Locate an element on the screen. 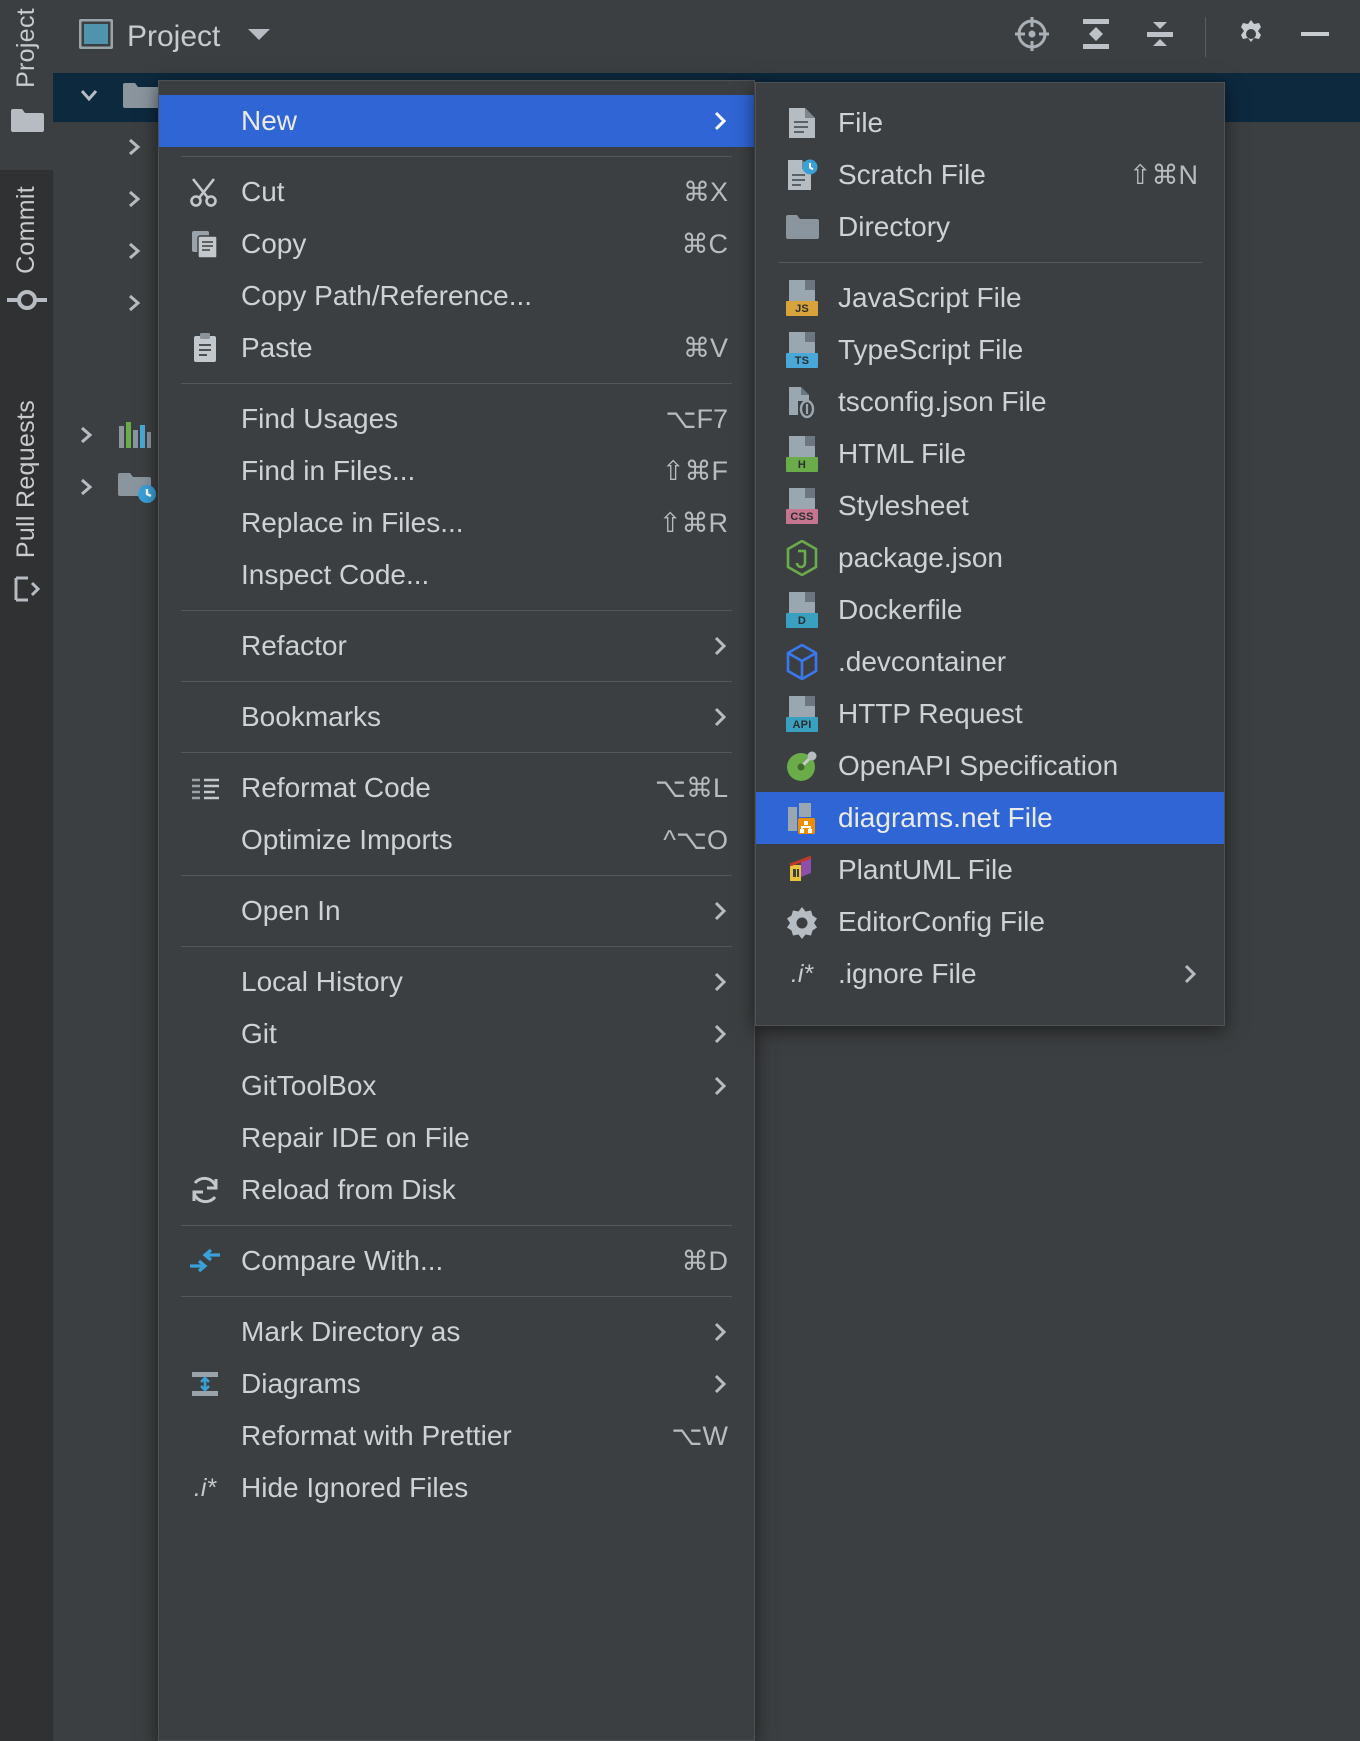 Image resolution: width=1360 pixels, height=1741 pixels. submenu-item-javascript-file: JS JavaScript File is located at coordinates (990, 298).